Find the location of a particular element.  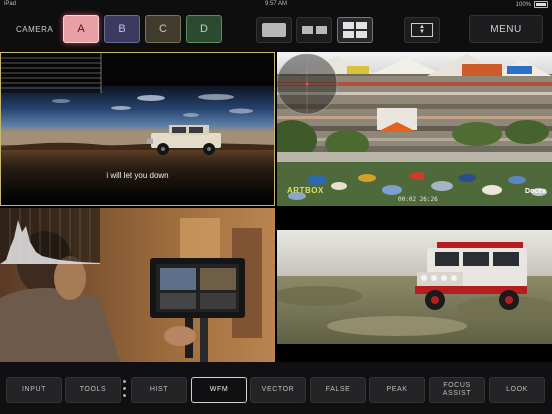

focus-assist-button: FOCUS ASSIST is located at coordinates (457, 390).